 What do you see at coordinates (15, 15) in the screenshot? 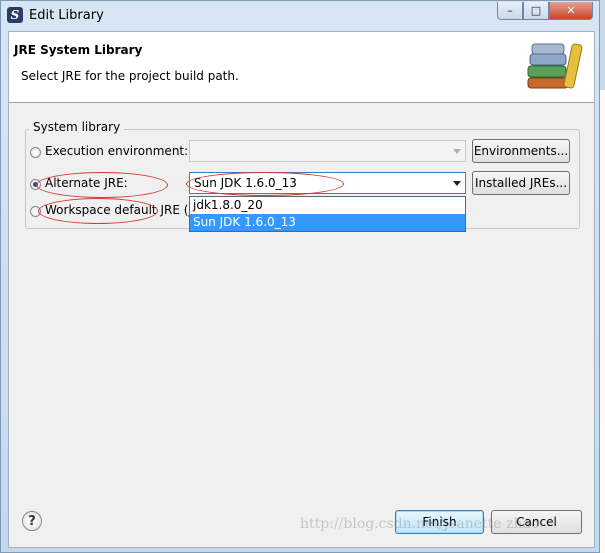
I see `eclipse-app-icon: S` at bounding box center [15, 15].